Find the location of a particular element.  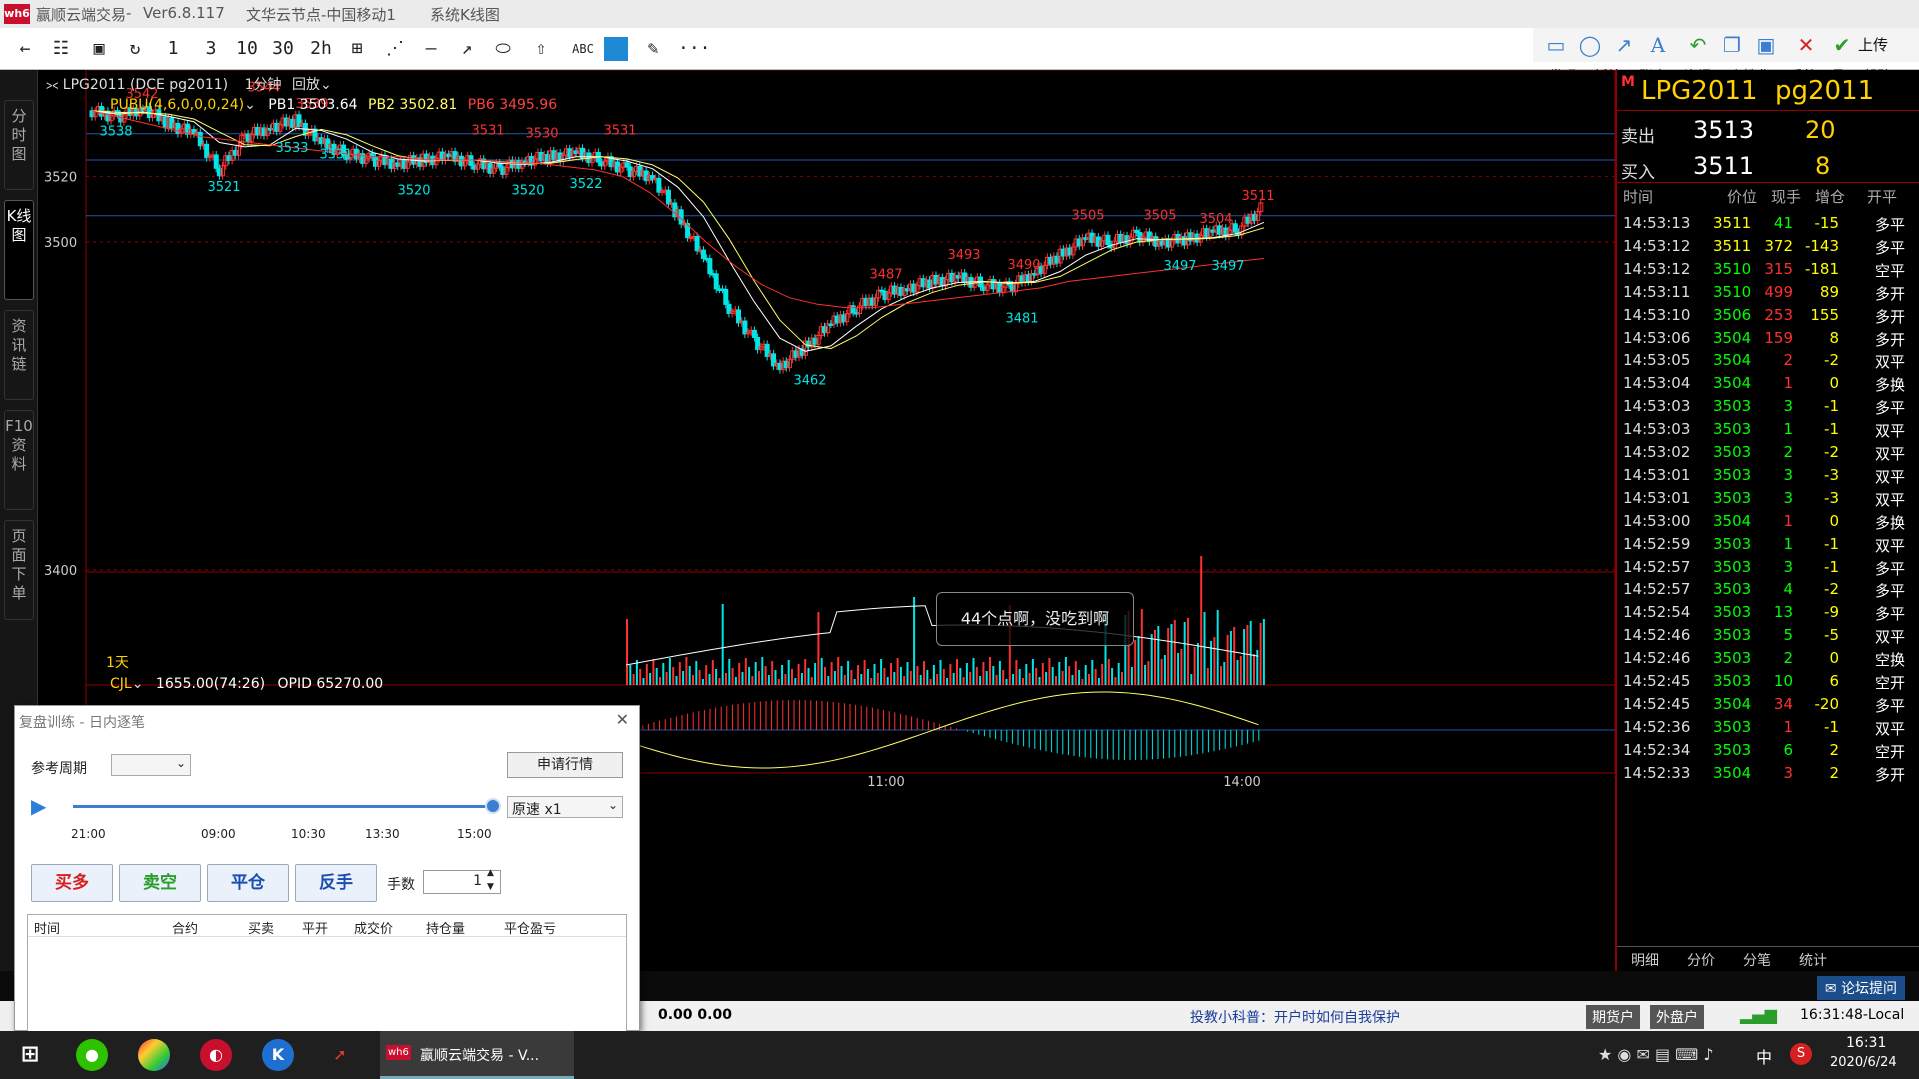

undo-icon: ↶ is located at coordinates (1698, 45).